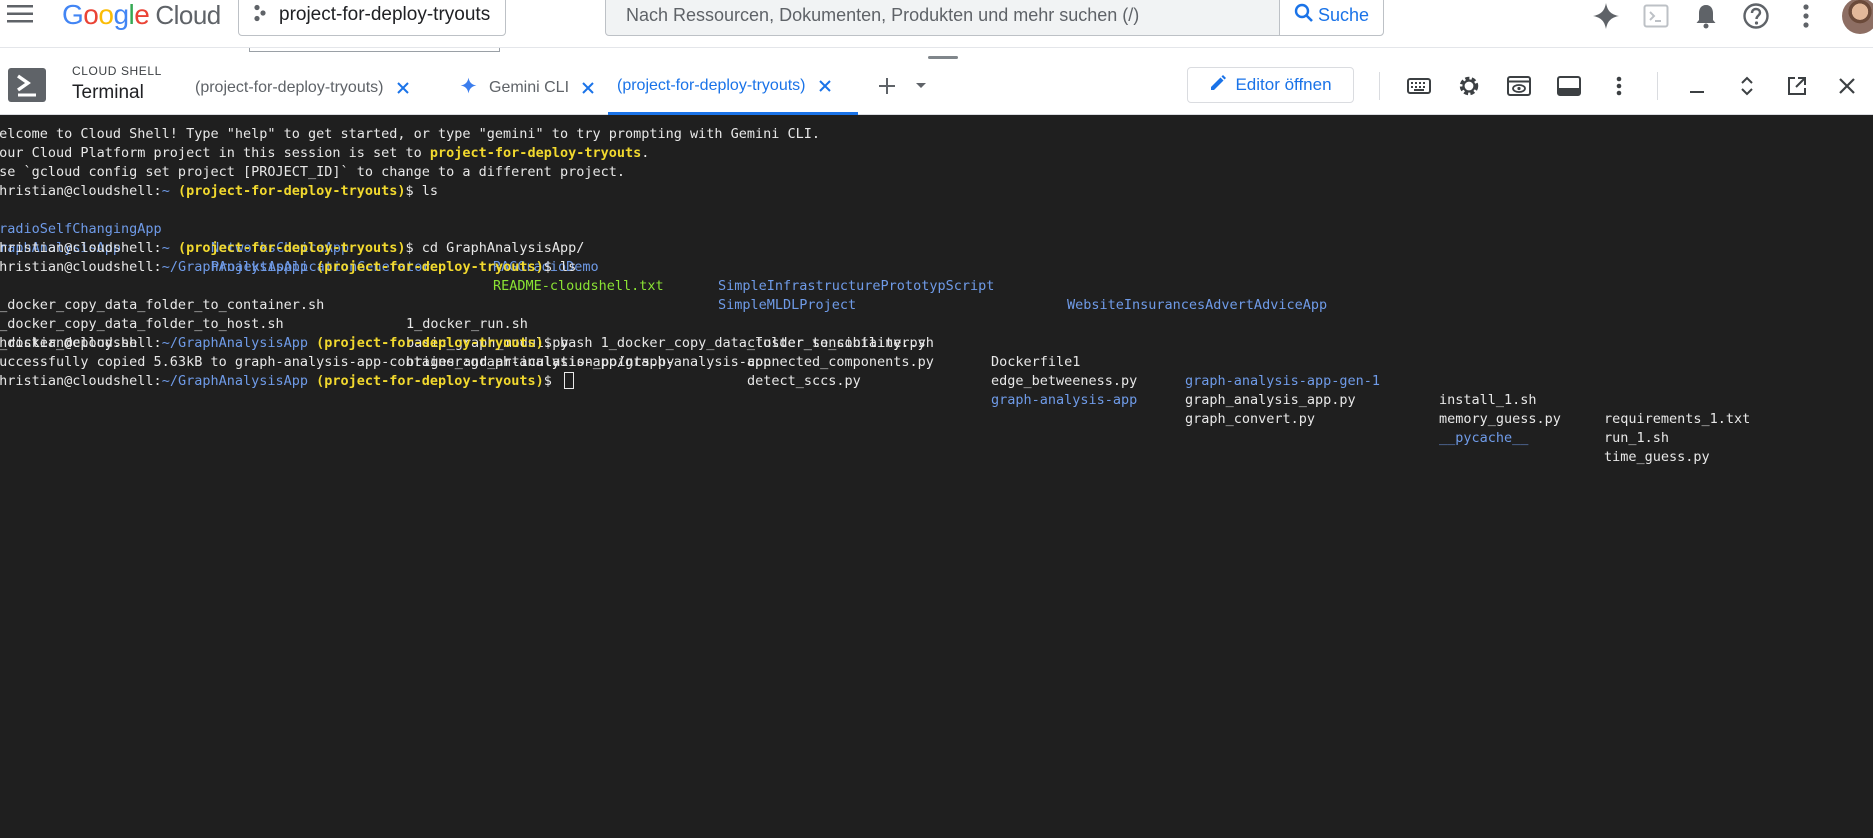 This screenshot has height=838, width=1873. Describe the element at coordinates (385, 14) in the screenshot. I see `project-name: project-for-deploy-tryouts` at that location.